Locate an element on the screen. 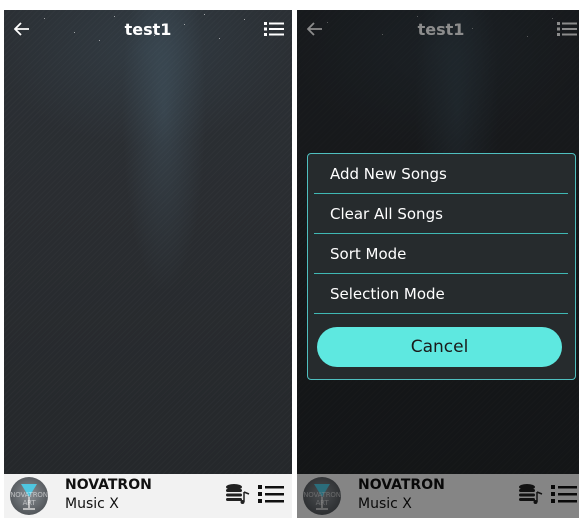 This screenshot has height=518, width=579. music-library-icon is located at coordinates (238, 494).